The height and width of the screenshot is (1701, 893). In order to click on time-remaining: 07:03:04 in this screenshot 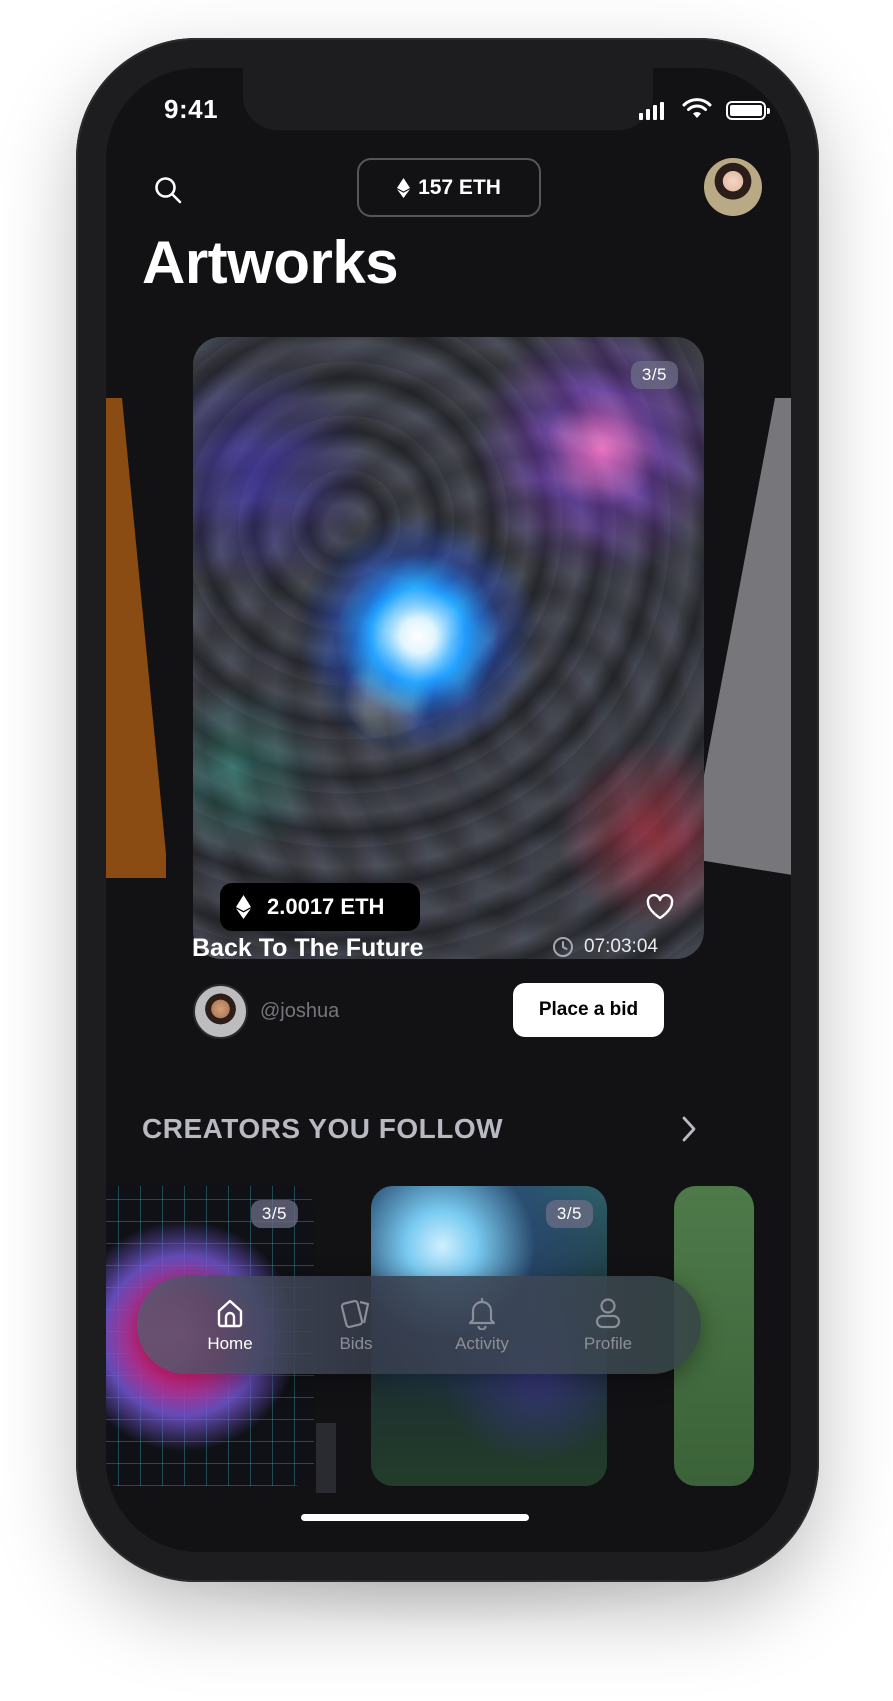, I will do `click(621, 946)`.